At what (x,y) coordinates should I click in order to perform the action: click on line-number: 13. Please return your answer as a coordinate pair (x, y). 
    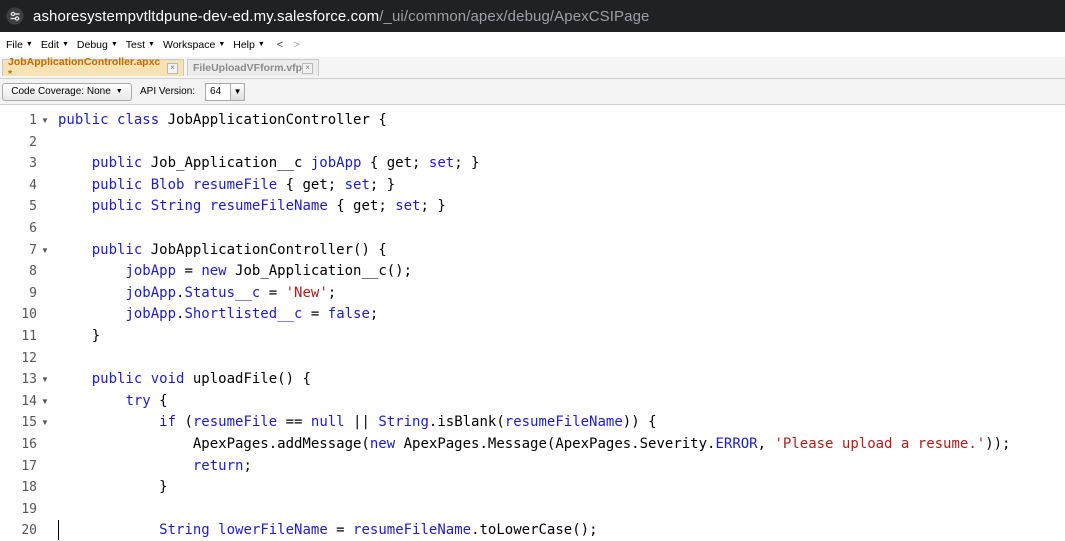
    Looking at the image, I should click on (29, 380).